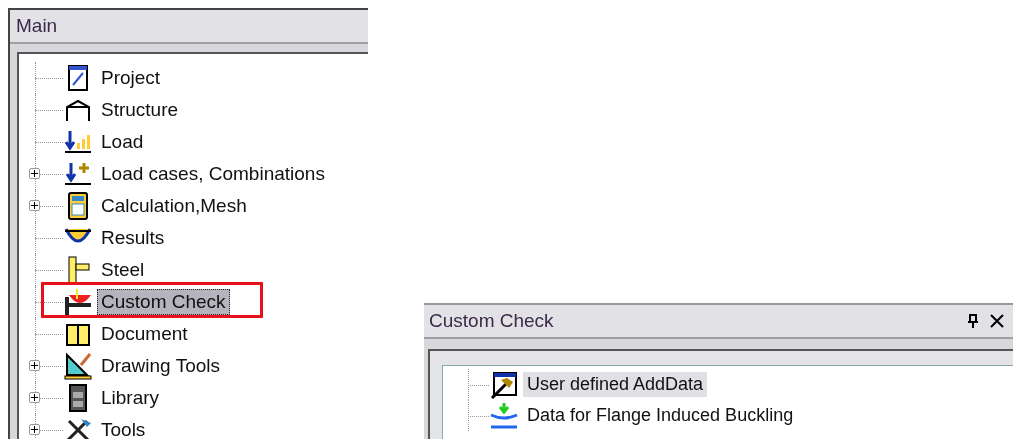 The height and width of the screenshot is (439, 1013). What do you see at coordinates (174, 206) in the screenshot?
I see `tree-item: Calculation,Mesh` at bounding box center [174, 206].